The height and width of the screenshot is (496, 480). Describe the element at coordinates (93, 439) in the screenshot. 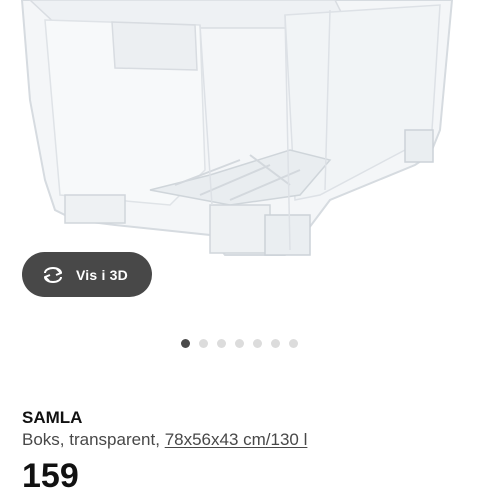

I see `product-description-text: Boks, transparent,` at that location.